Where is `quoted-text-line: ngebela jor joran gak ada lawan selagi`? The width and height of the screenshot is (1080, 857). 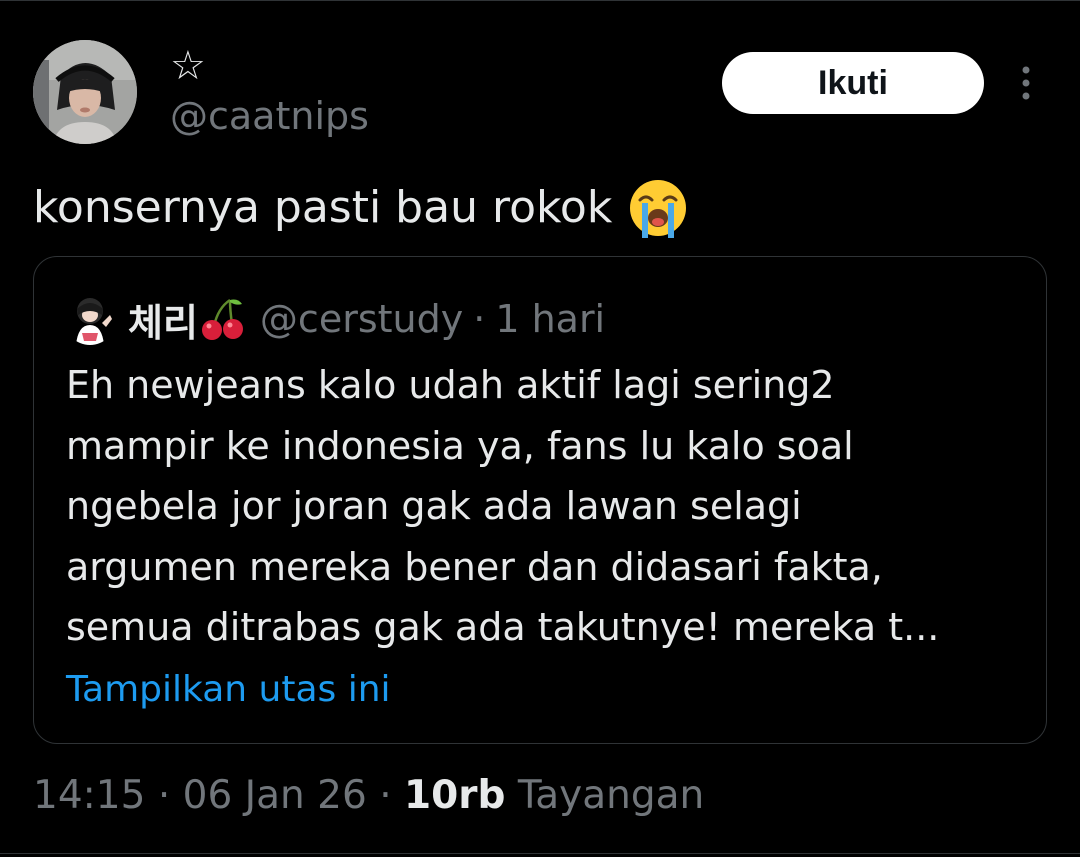
quoted-text-line: ngebela jor joran gak ada lawan selagi is located at coordinates (434, 506).